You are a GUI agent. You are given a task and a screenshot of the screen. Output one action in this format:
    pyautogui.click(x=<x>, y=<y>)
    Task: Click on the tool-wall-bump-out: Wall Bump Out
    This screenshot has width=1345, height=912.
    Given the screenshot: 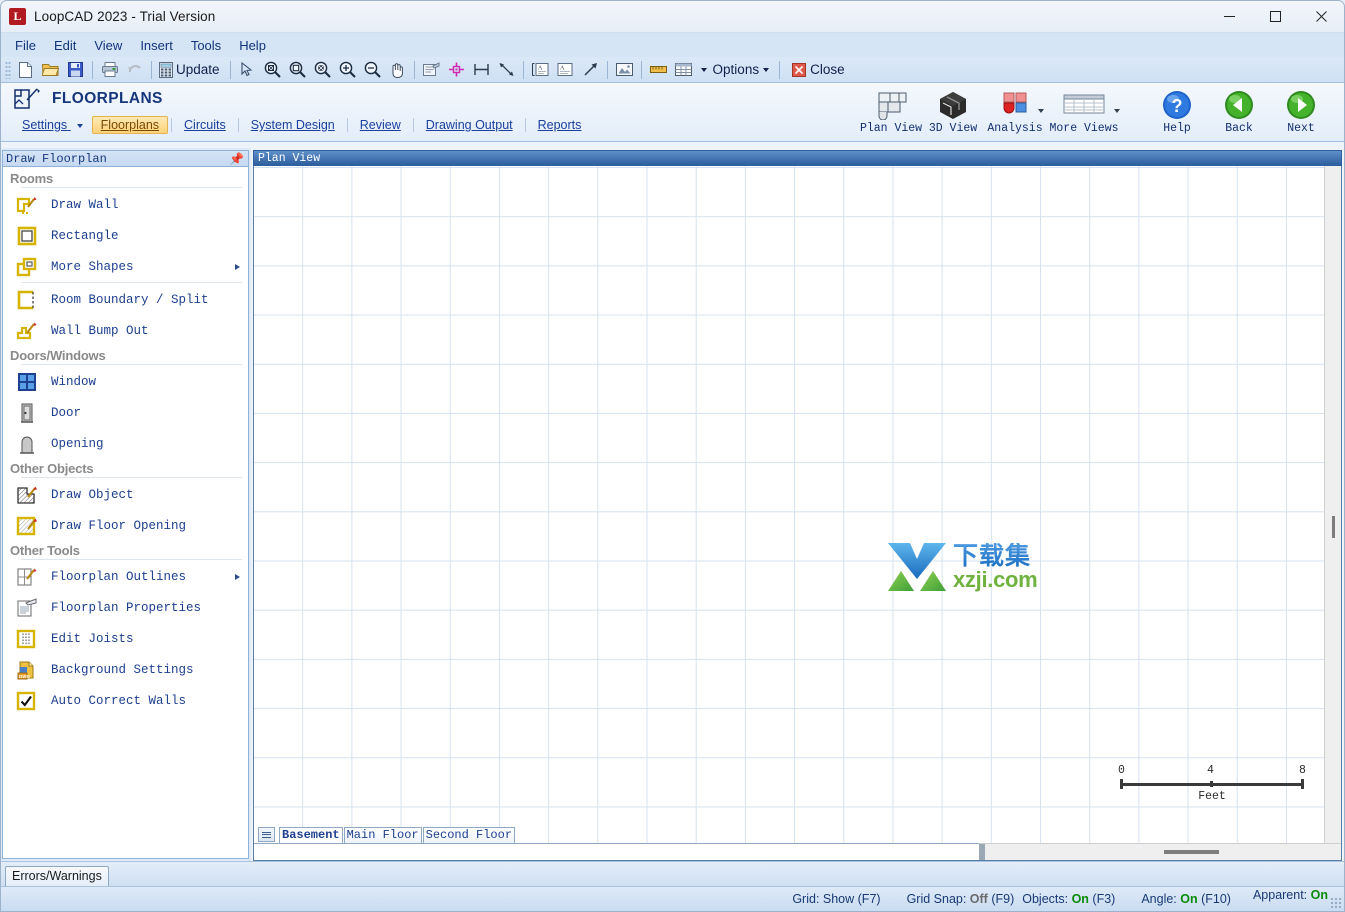 What is the action you would take?
    pyautogui.click(x=125, y=330)
    